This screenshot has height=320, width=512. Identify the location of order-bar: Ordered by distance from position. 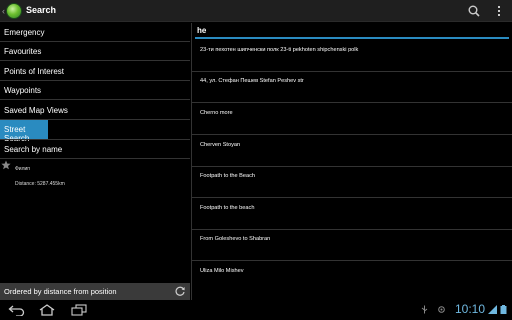
(95, 291).